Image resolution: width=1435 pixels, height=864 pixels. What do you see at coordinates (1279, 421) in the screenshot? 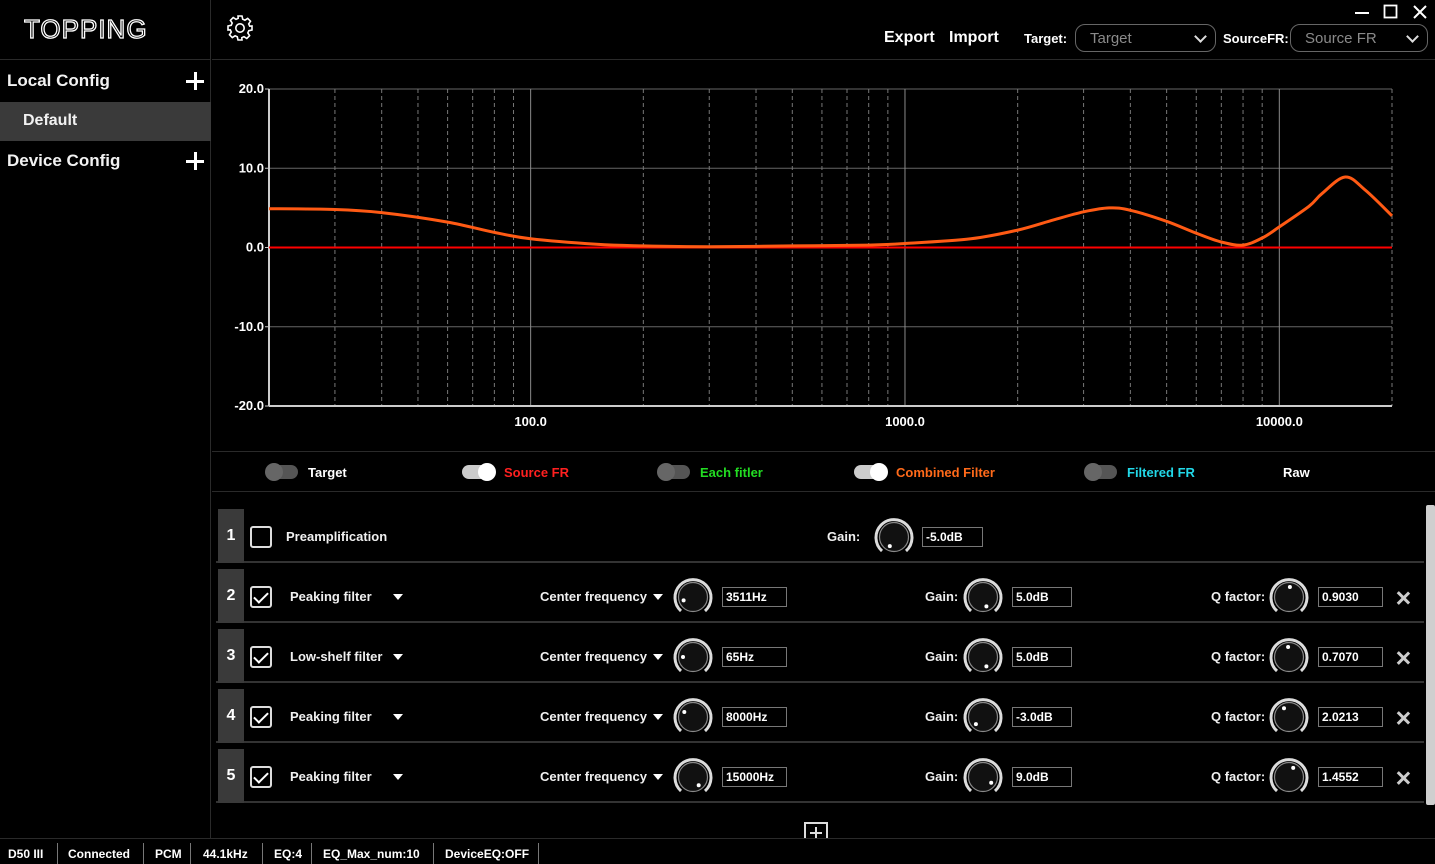
I see `x-tick-label: 10000.0` at bounding box center [1279, 421].